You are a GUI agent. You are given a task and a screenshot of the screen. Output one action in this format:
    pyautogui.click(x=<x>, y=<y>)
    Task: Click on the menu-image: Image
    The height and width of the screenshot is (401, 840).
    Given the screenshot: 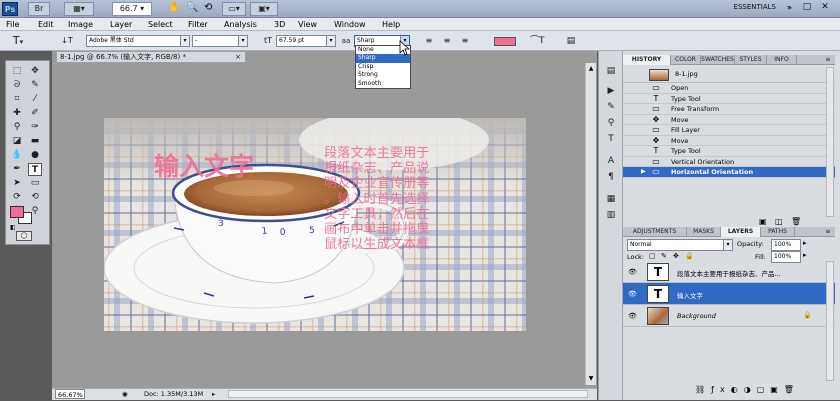 What is the action you would take?
    pyautogui.click(x=80, y=24)
    